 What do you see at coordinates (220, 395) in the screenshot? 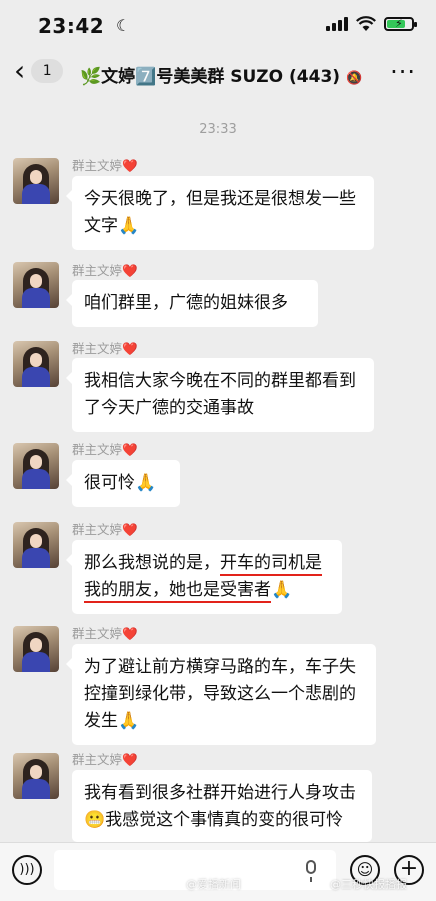
I see `message-bubble: 我相信大家今晚在不同的群里都看到了今天广德的交通事故` at bounding box center [220, 395].